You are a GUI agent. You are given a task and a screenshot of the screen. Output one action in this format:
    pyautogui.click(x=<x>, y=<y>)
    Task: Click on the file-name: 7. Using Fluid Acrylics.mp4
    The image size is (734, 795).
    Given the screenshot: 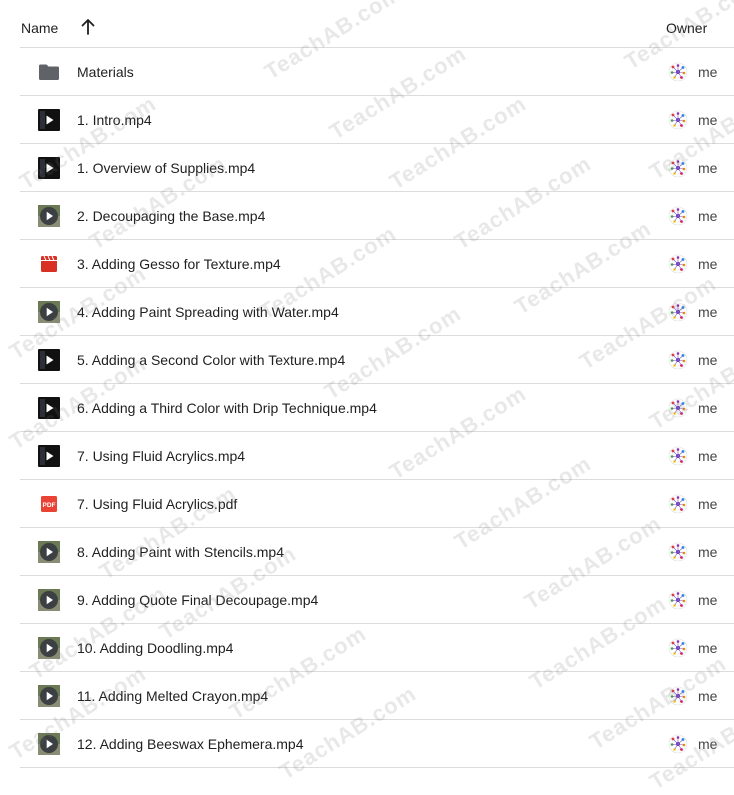 What is the action you would take?
    pyautogui.click(x=161, y=456)
    